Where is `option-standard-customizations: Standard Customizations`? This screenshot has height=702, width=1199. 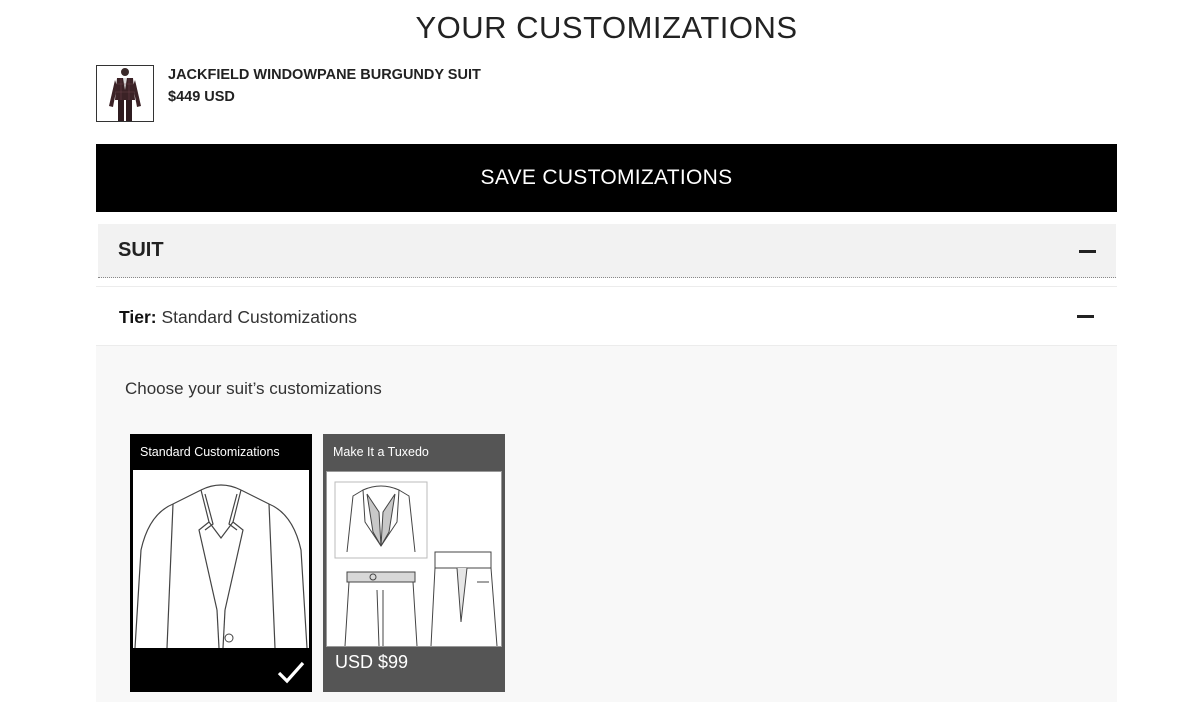 option-standard-customizations: Standard Customizations is located at coordinates (221, 563).